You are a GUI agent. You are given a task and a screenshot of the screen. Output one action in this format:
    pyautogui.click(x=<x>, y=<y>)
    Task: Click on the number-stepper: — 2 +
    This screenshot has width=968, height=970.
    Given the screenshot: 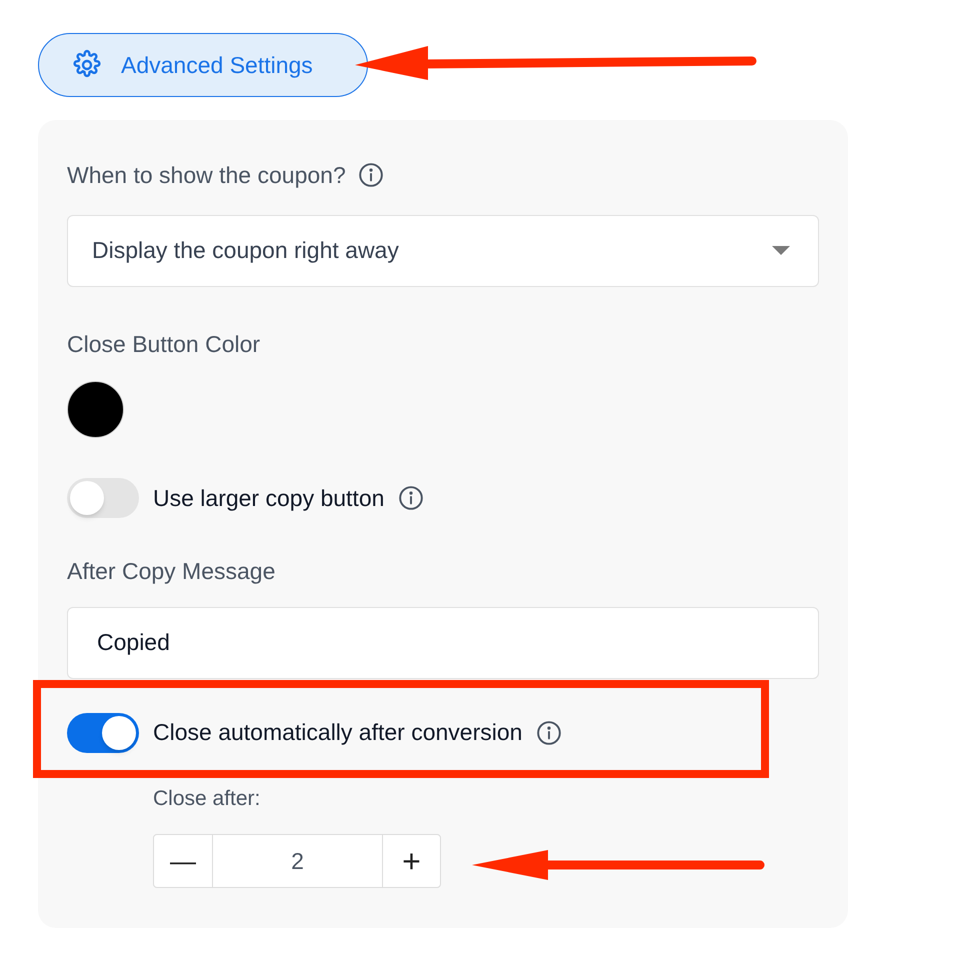 What is the action you would take?
    pyautogui.click(x=297, y=861)
    